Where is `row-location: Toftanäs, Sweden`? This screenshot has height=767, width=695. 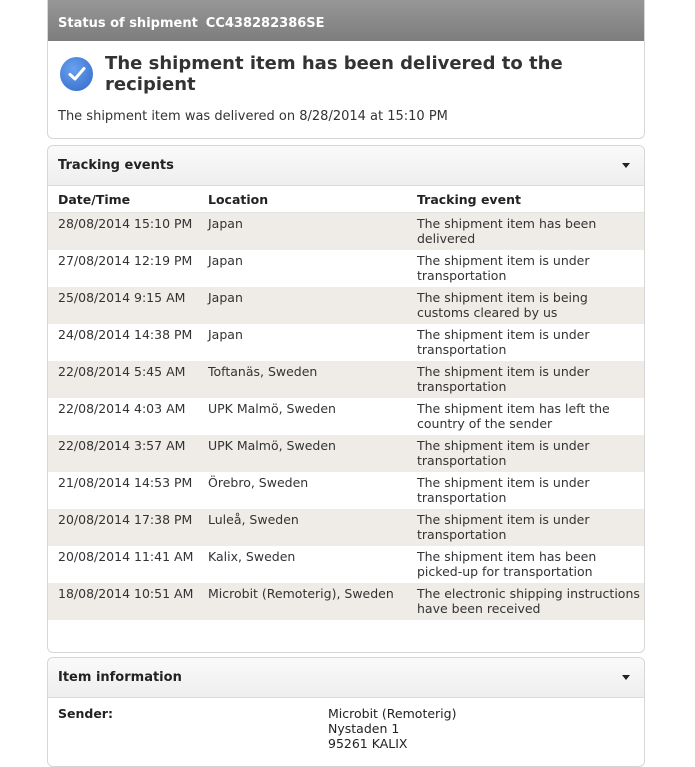
row-location: Toftanäs, Sweden is located at coordinates (302, 379).